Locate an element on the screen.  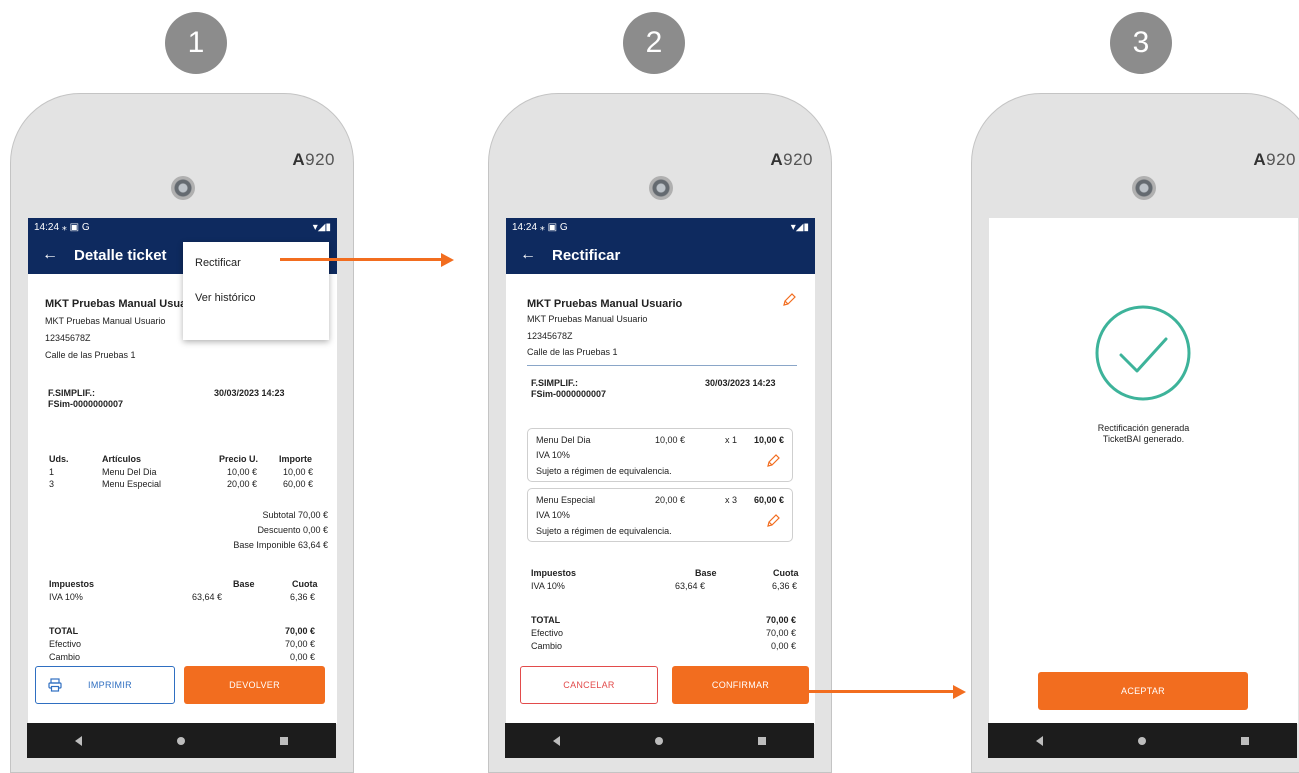
return-button: DEVOLVER is located at coordinates (254, 685).